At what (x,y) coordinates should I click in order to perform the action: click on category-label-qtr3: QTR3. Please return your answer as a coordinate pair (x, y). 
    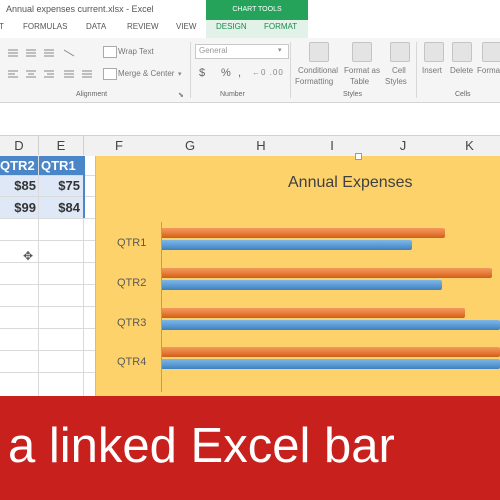
    Looking at the image, I should click on (132, 323).